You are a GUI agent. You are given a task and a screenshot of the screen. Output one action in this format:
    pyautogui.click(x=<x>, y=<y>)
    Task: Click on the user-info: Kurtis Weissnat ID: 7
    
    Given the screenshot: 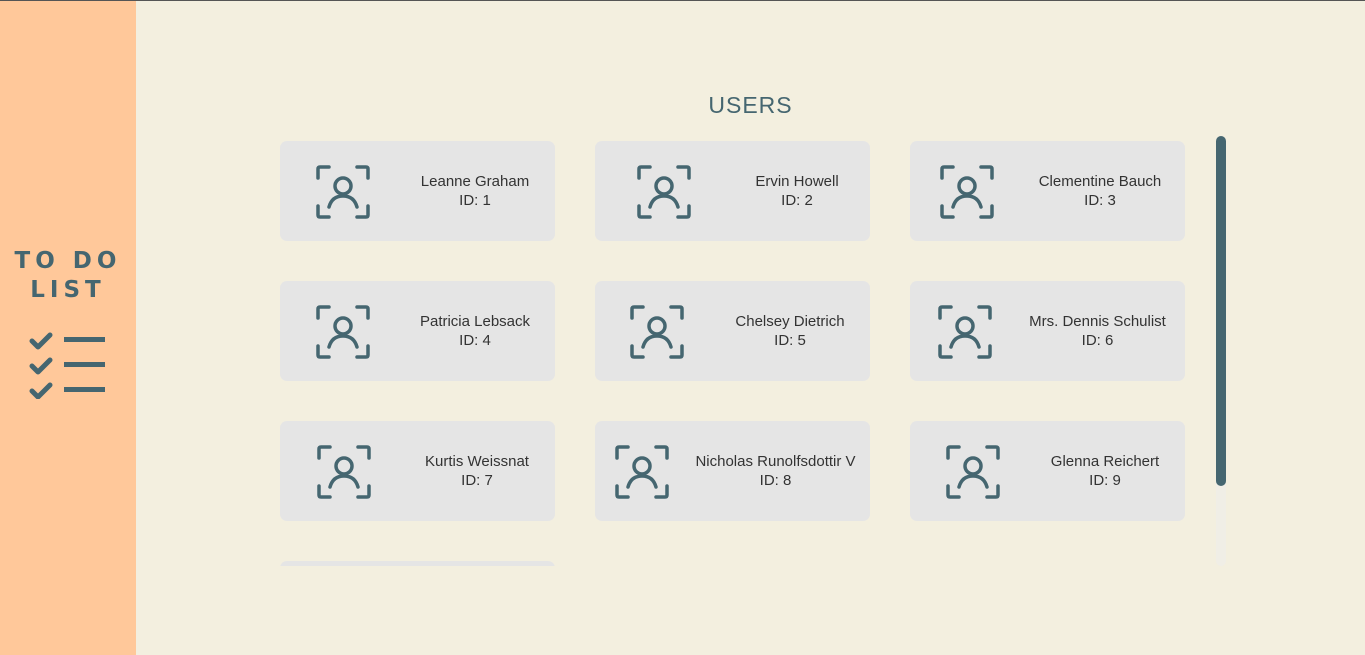 What is the action you would take?
    pyautogui.click(x=477, y=471)
    